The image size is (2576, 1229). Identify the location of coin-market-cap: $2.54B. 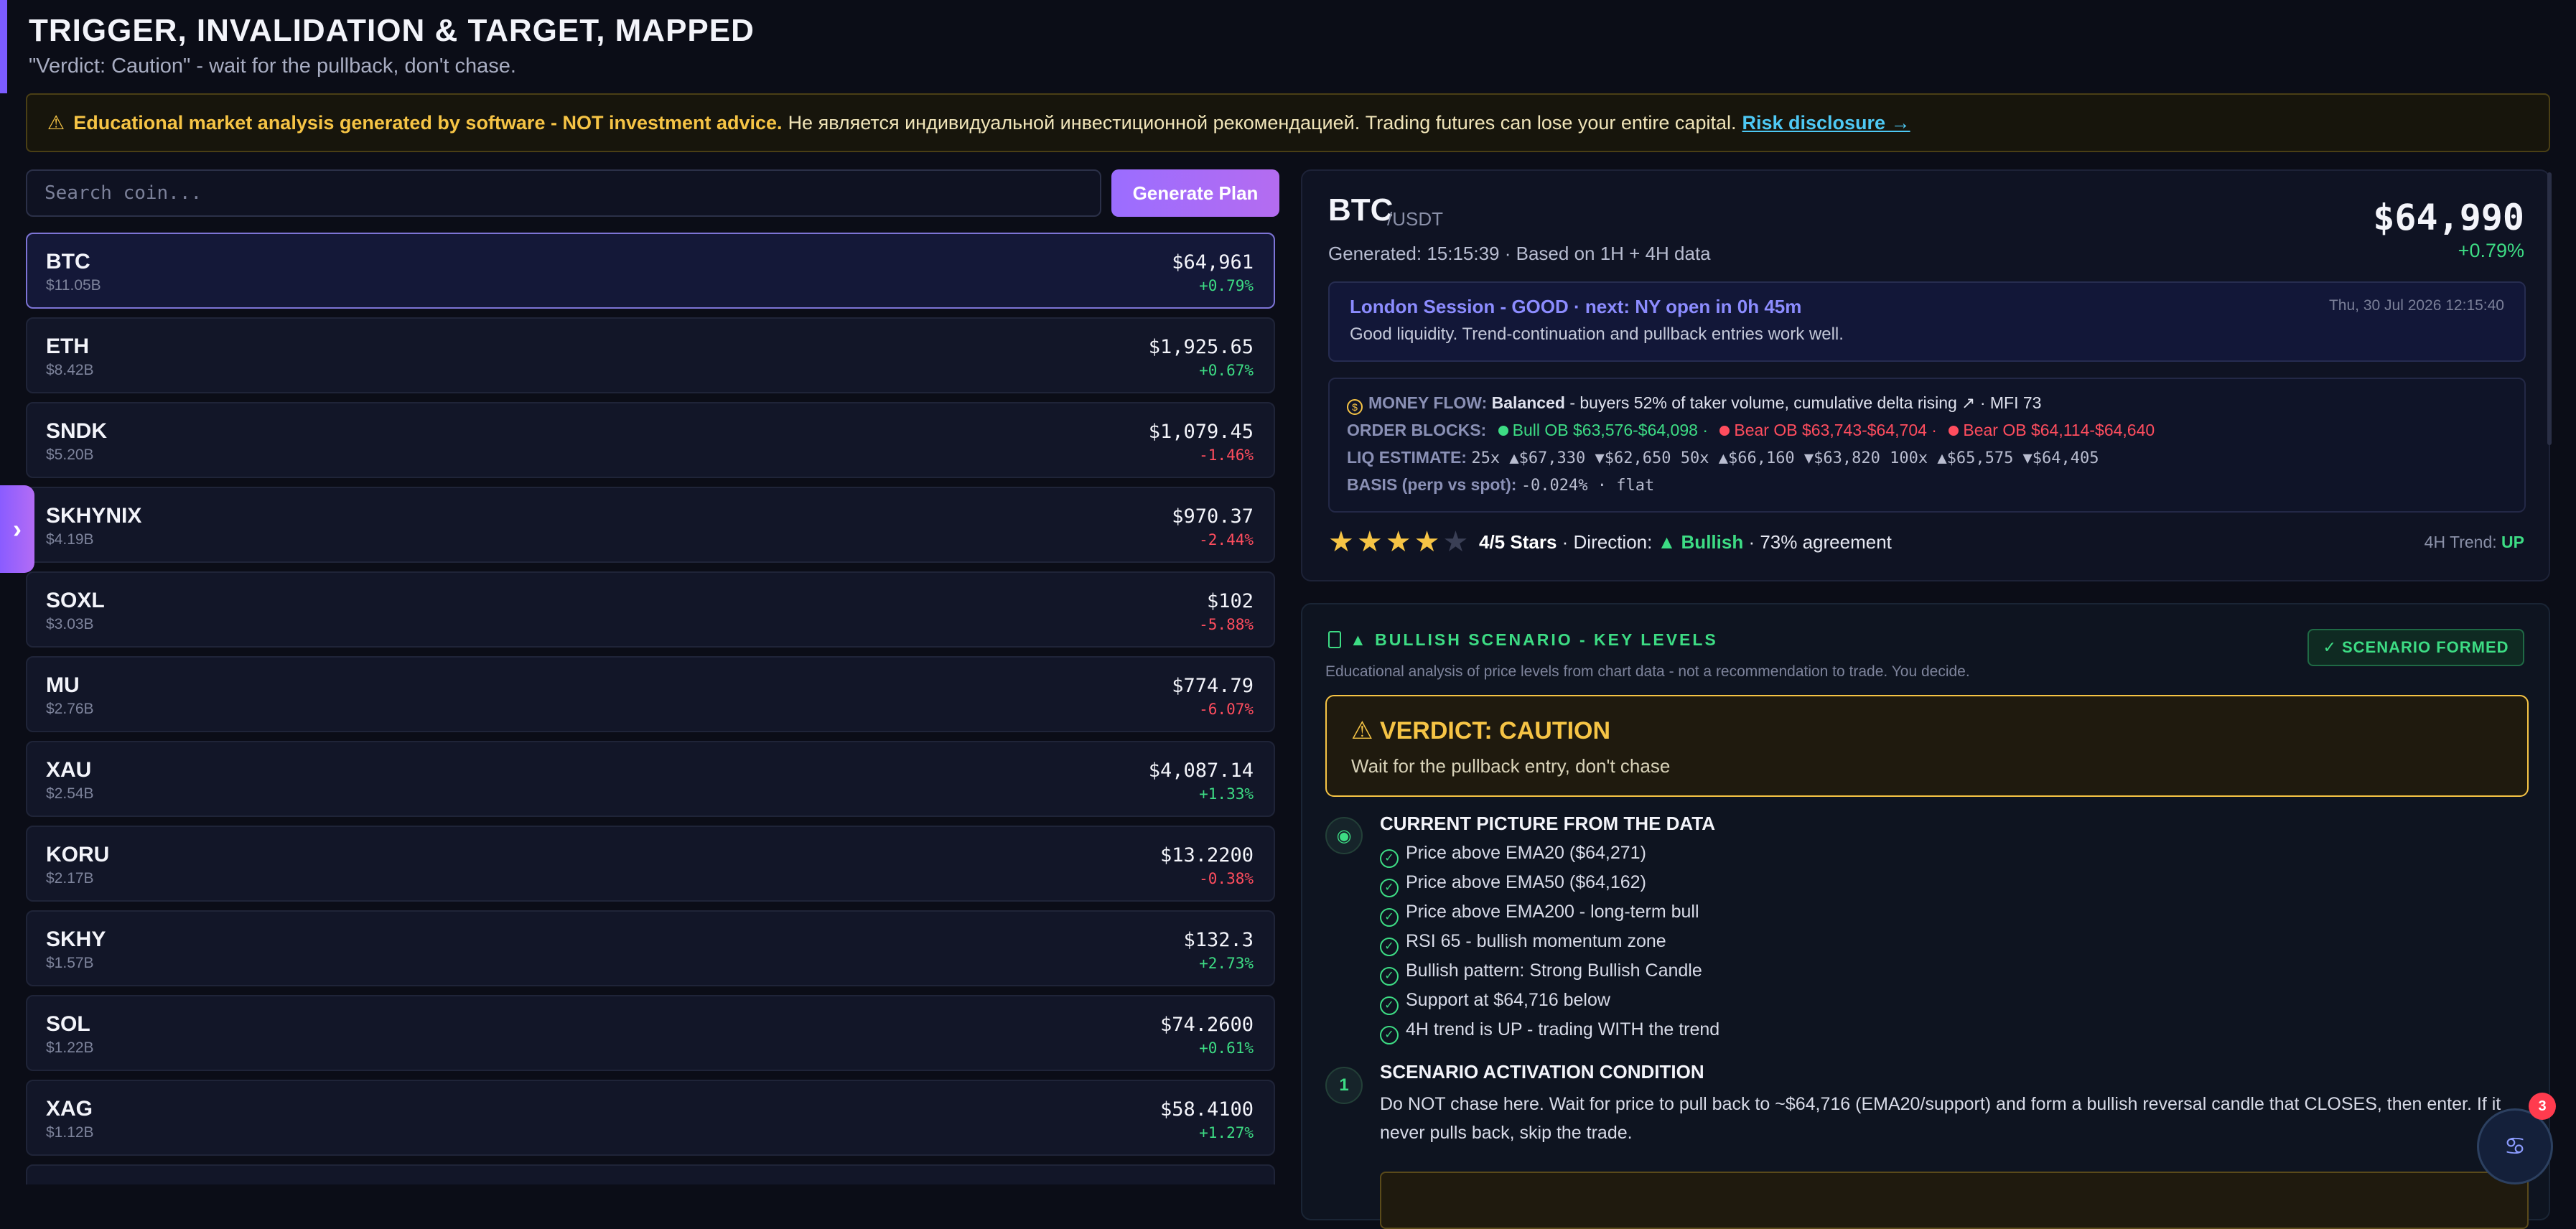
(70, 794).